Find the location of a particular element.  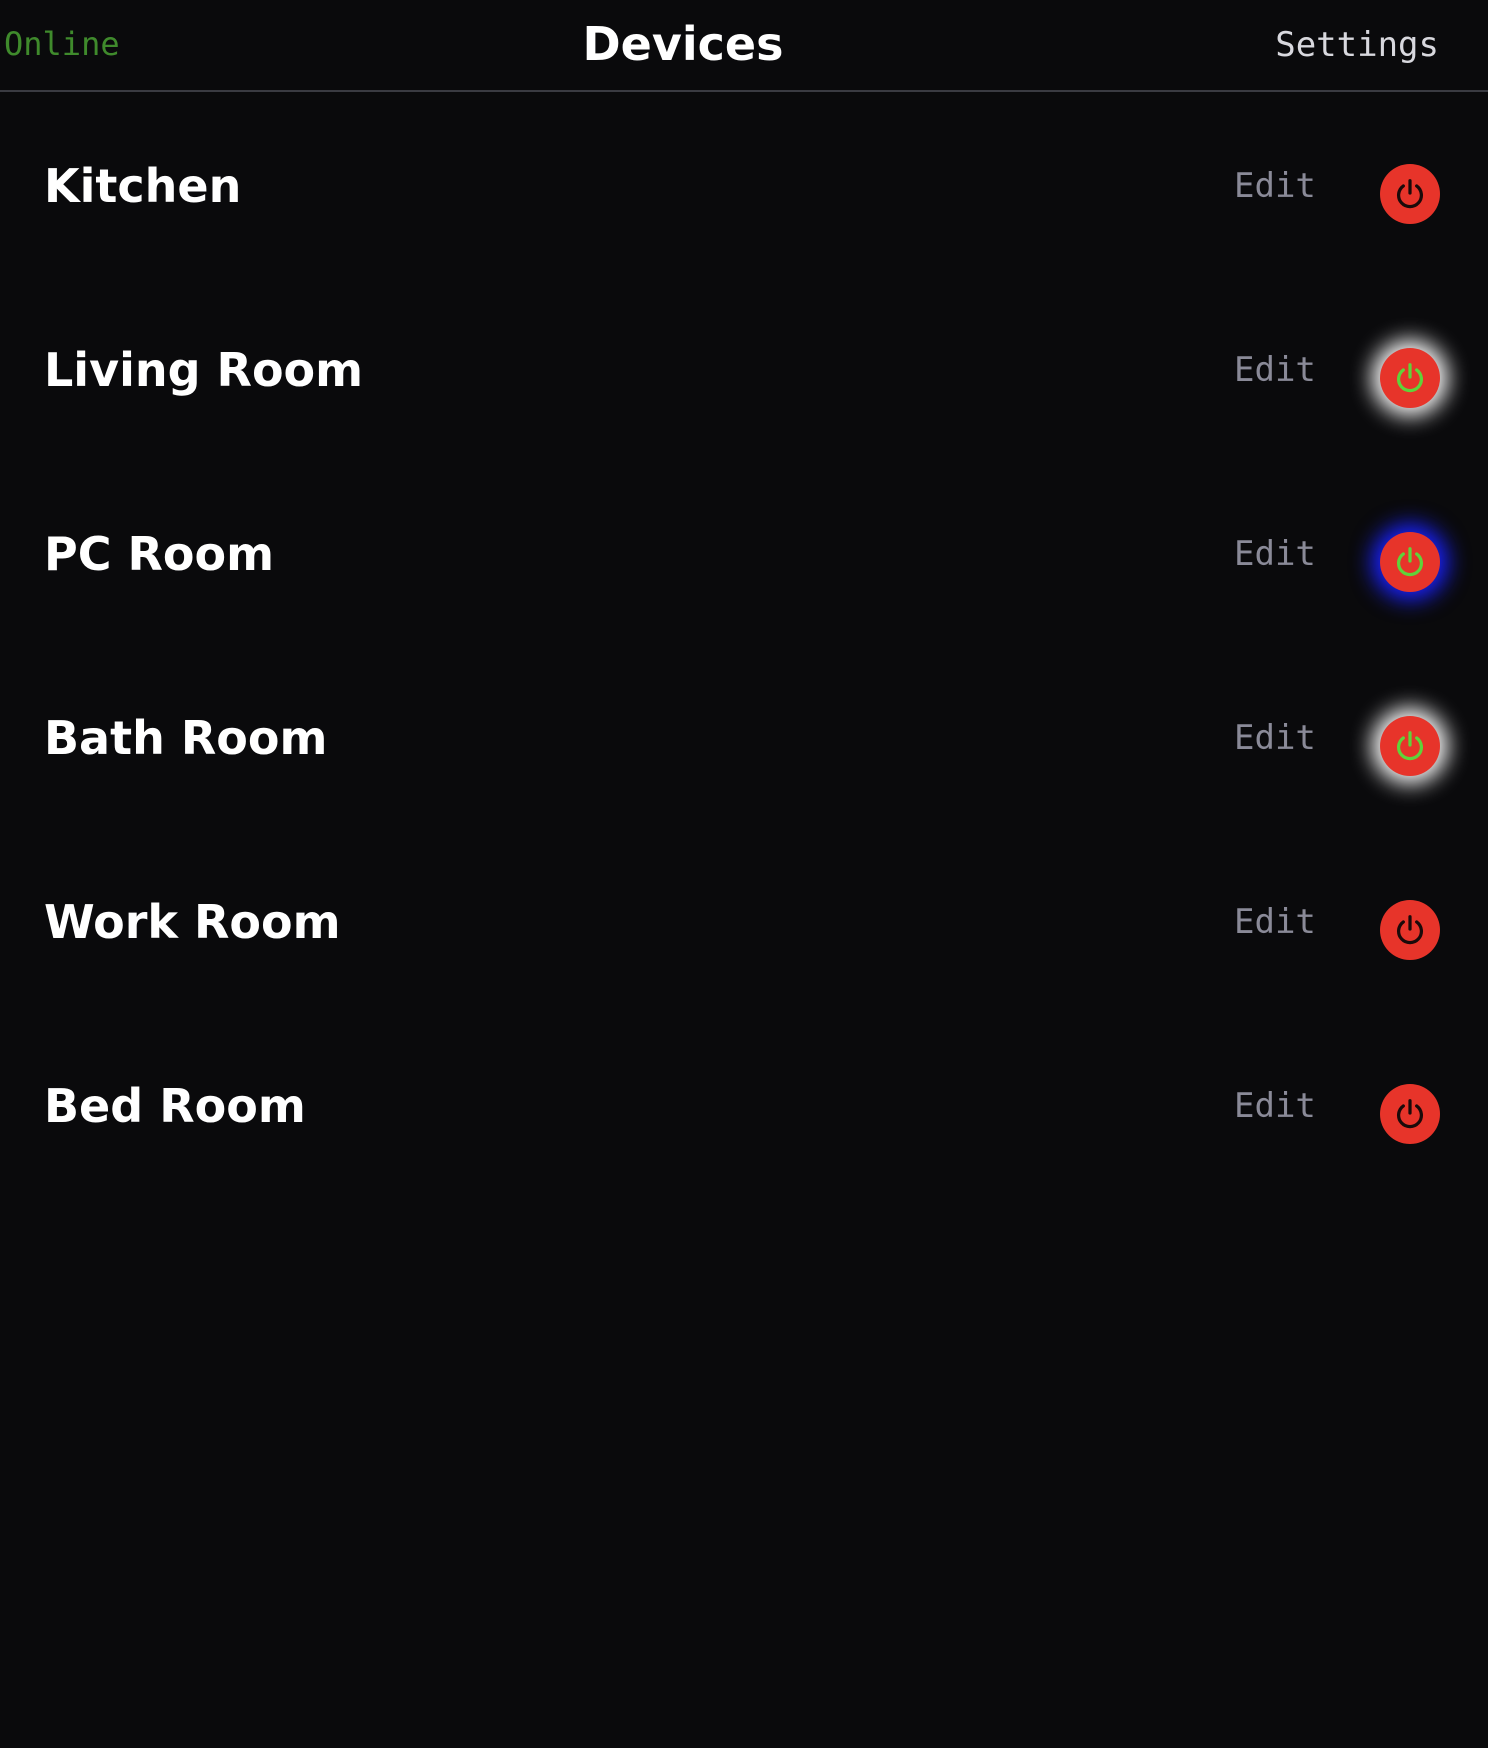

device-row: Kitchen Edit is located at coordinates (744, 186).